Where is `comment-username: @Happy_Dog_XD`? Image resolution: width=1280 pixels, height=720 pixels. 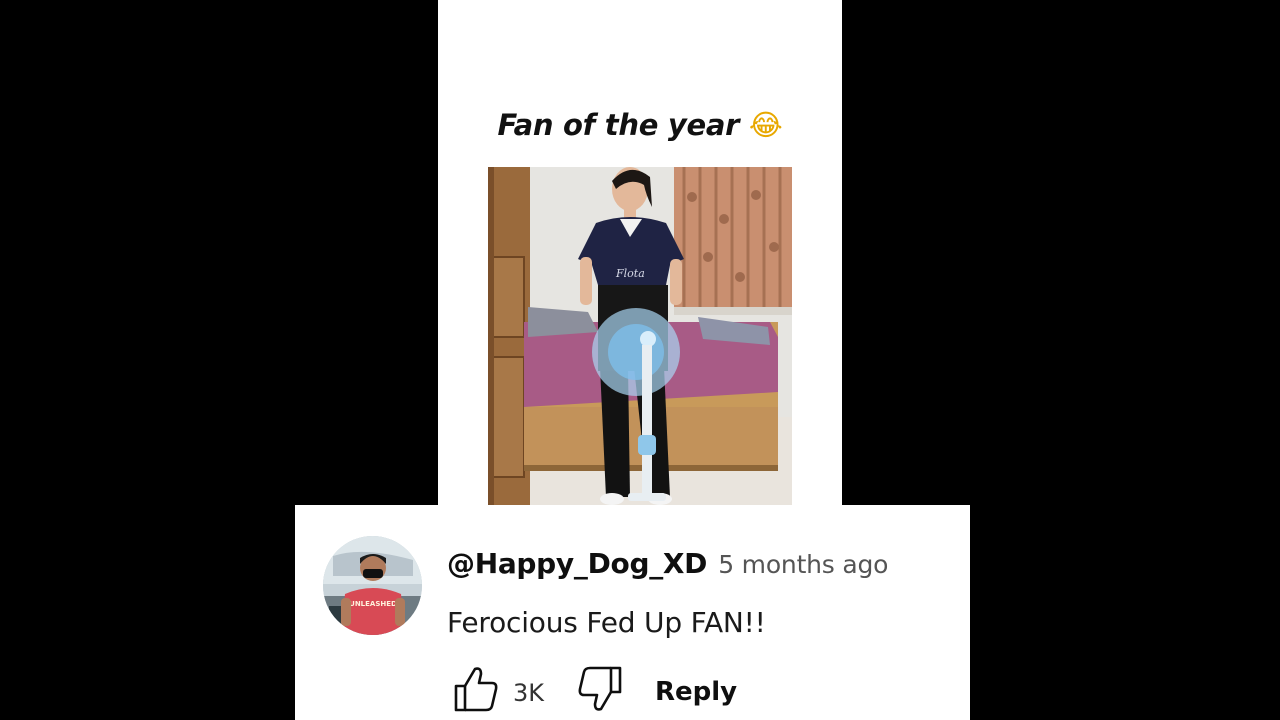
comment-username: @Happy_Dog_XD is located at coordinates (577, 563).